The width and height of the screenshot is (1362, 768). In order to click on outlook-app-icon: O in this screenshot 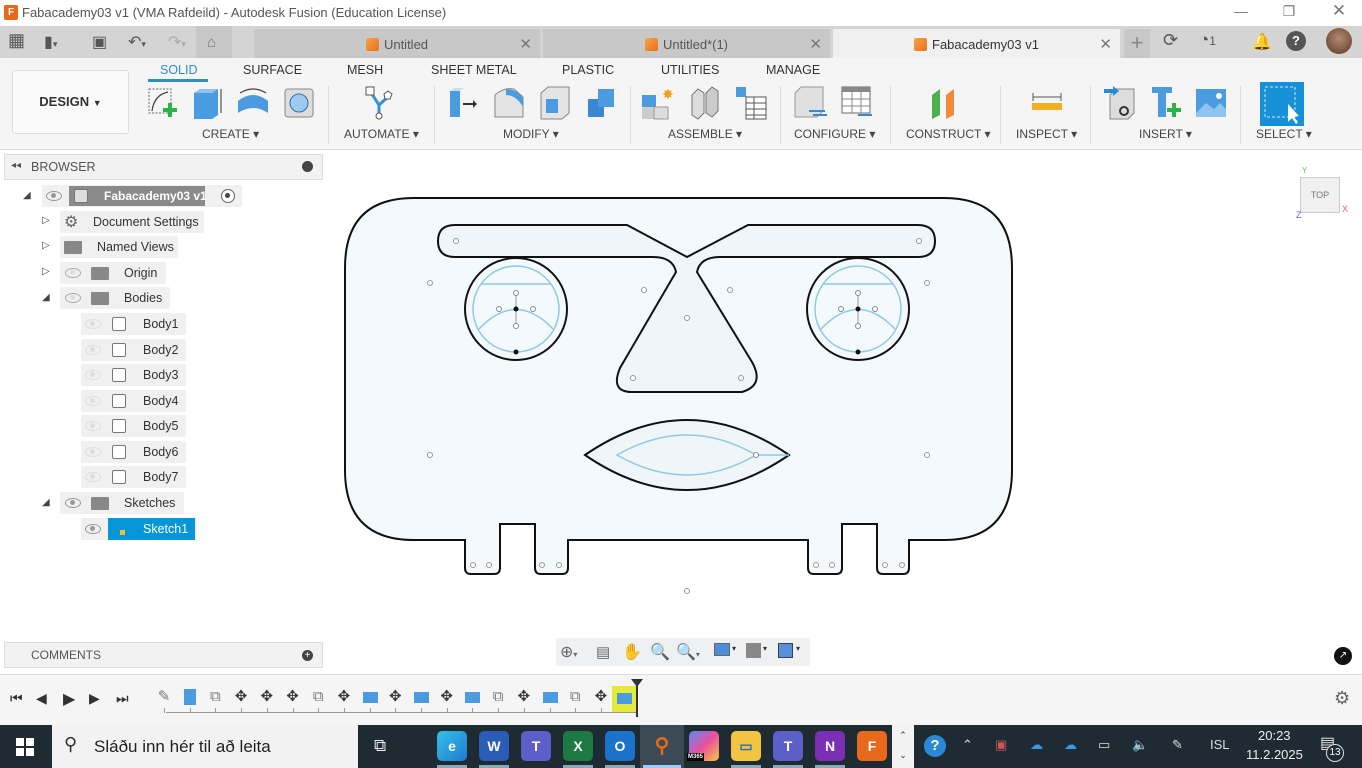, I will do `click(620, 746)`.